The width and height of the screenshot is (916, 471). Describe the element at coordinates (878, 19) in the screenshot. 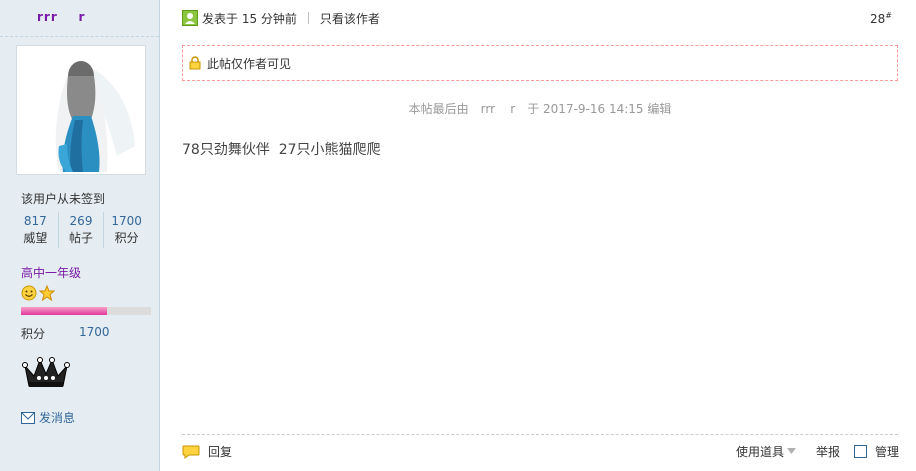

I see `floor-value: 28` at that location.